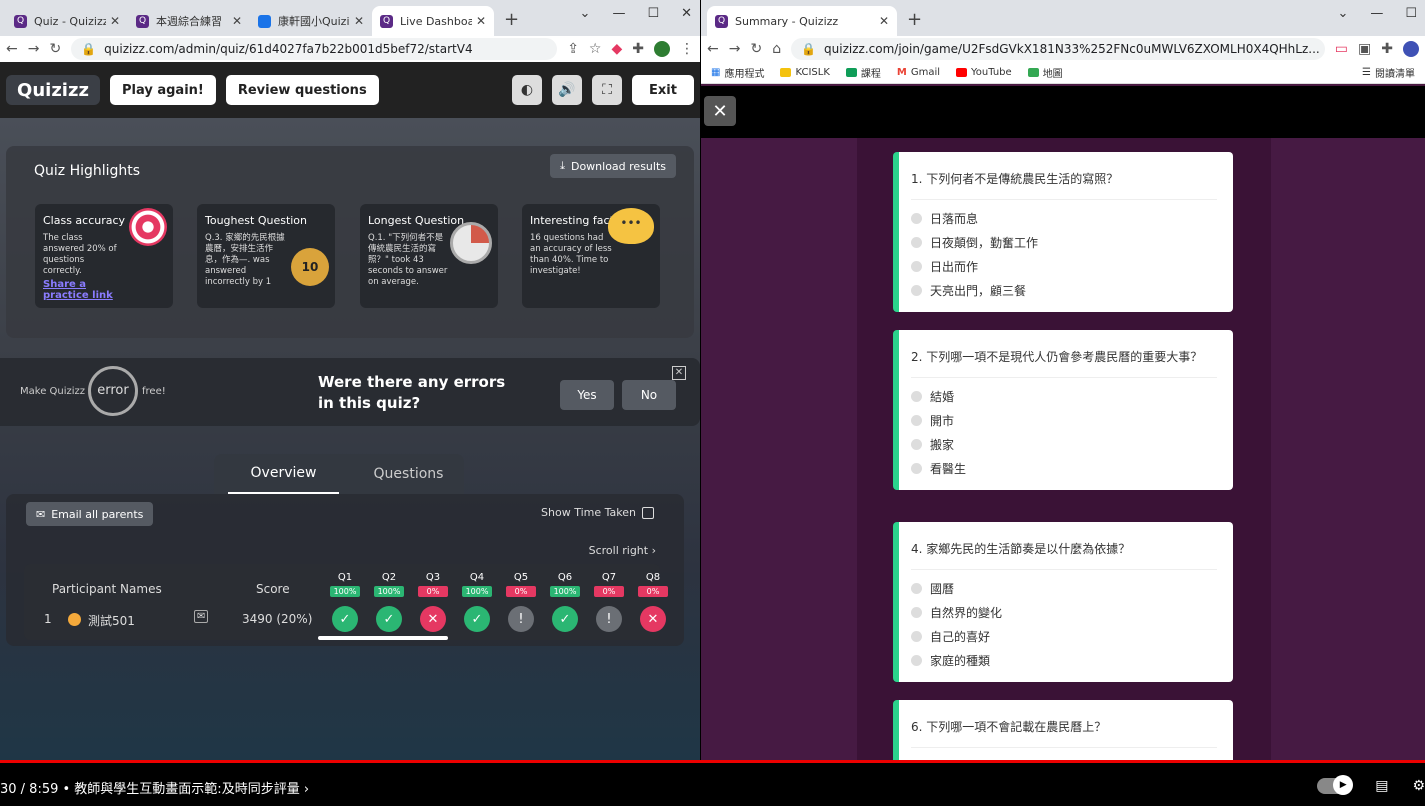  What do you see at coordinates (737, 72) in the screenshot?
I see `bookmark-apps: ▦ 應用程式` at bounding box center [737, 72].